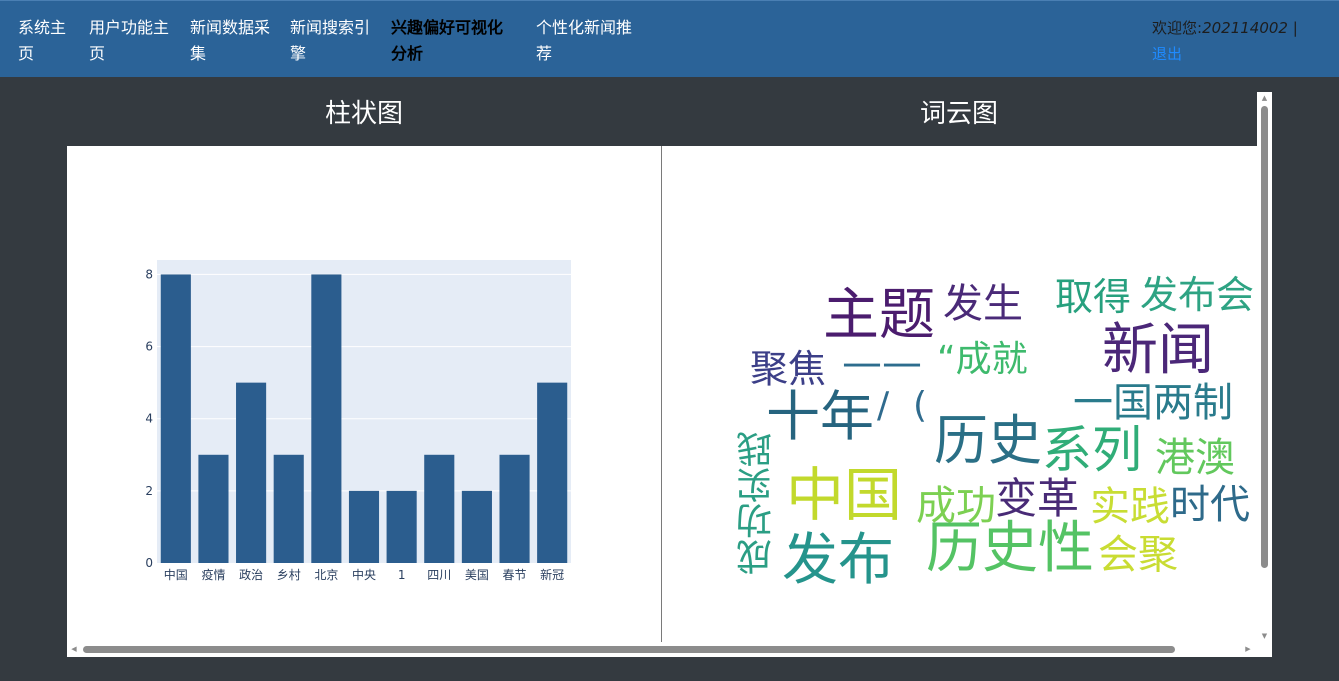 This screenshot has height=681, width=1339. Describe the element at coordinates (330, 27) in the screenshot. I see `nav-item-label: 新闻搜索引` at that location.